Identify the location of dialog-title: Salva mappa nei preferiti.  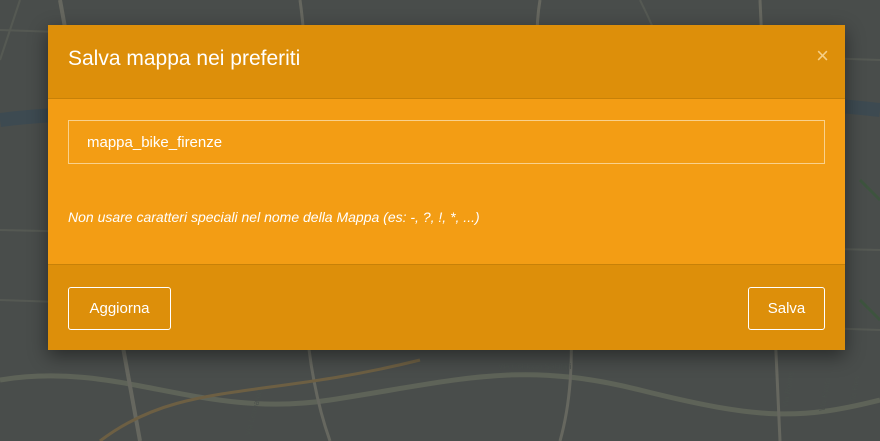
(184, 58).